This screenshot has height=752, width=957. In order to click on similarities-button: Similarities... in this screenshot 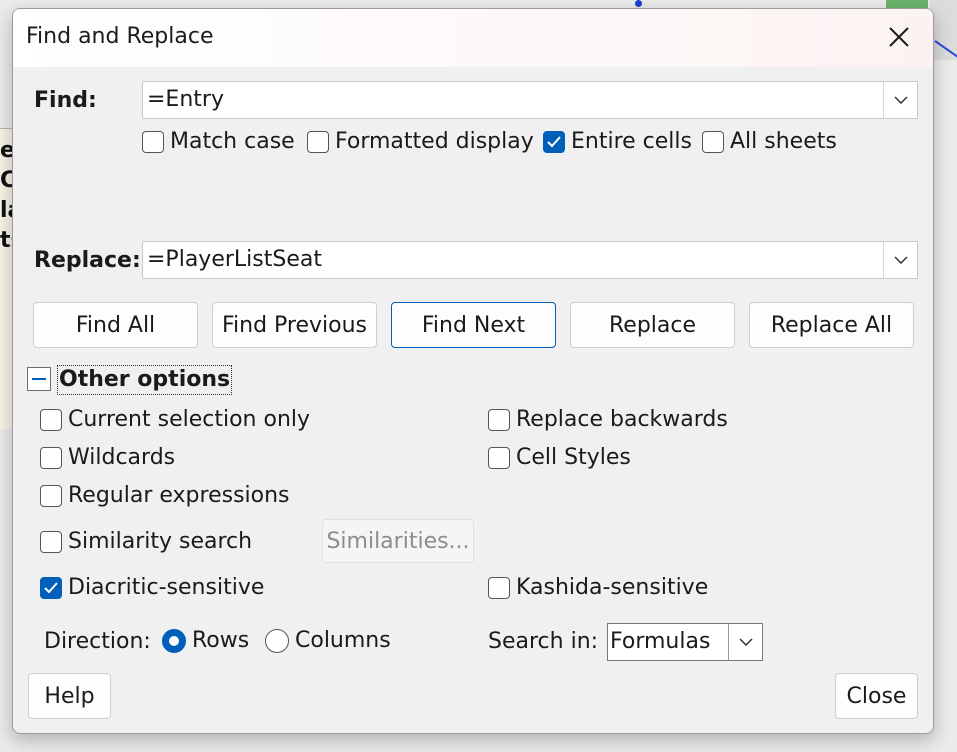, I will do `click(398, 541)`.